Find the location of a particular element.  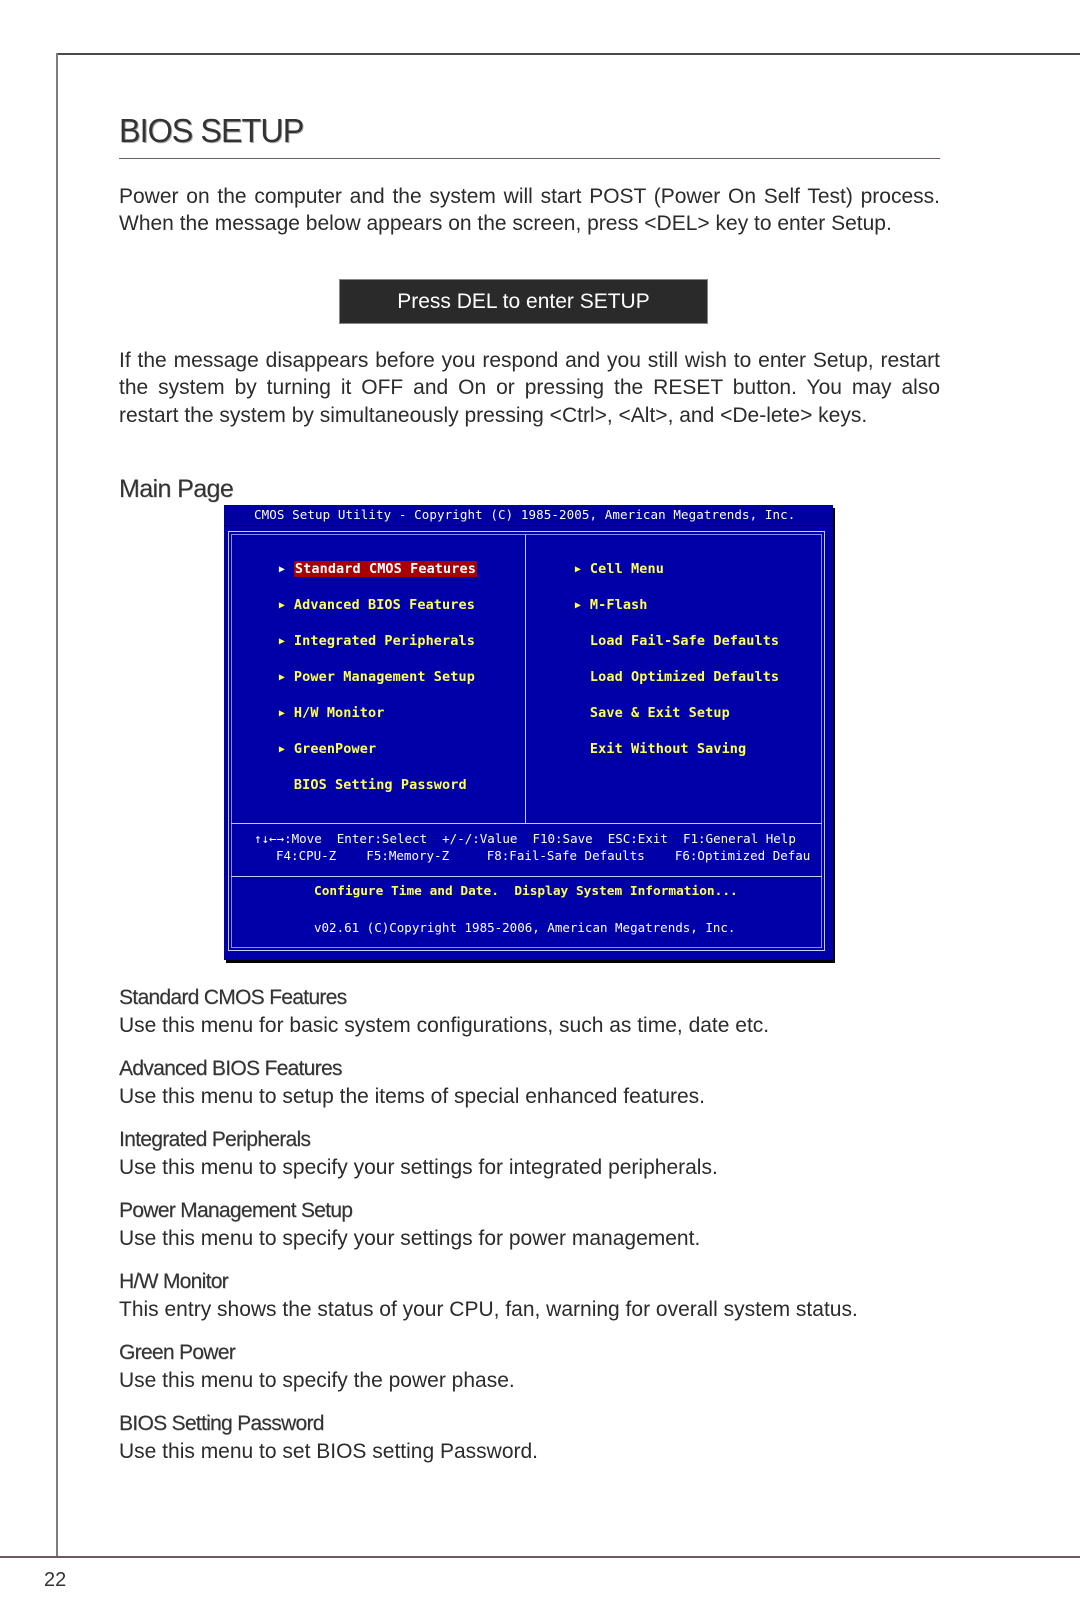

description-heading: BIOS Setting Password is located at coordinates (221, 1423).